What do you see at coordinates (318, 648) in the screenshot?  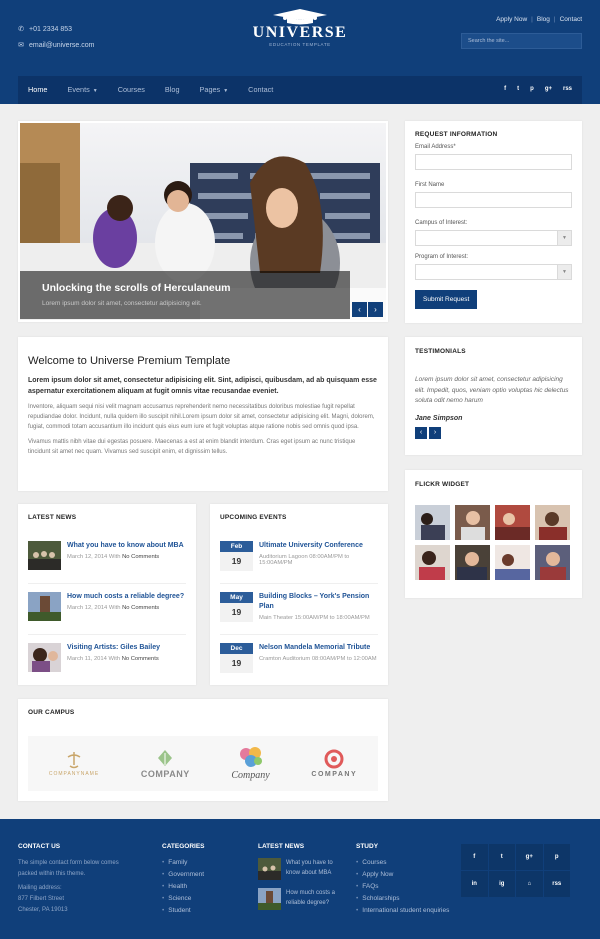 I see `event-title: Nelson Mandela Memorial Tribute` at bounding box center [318, 648].